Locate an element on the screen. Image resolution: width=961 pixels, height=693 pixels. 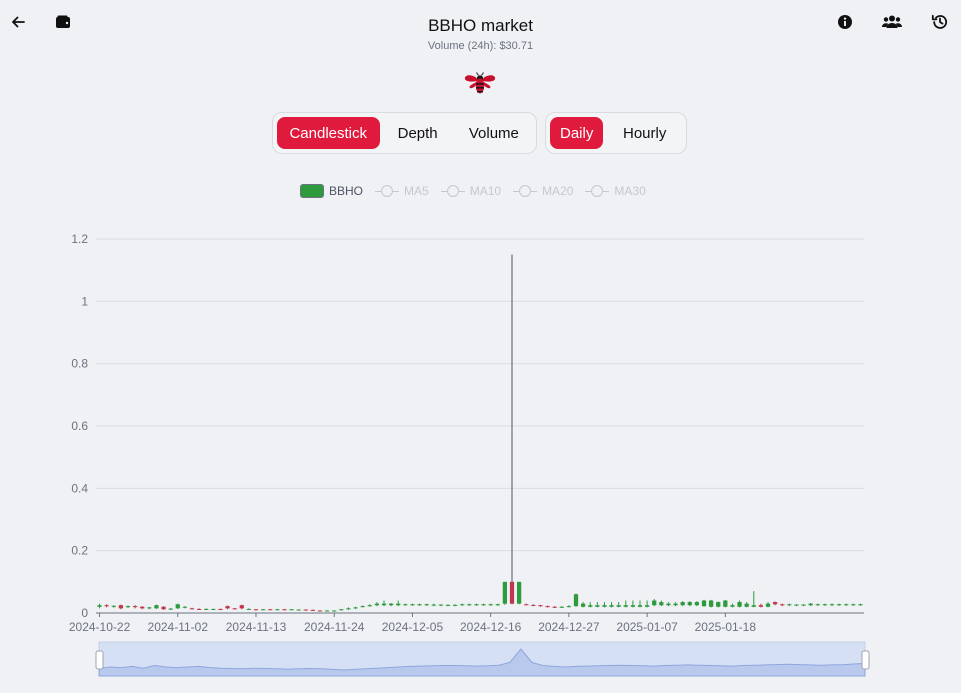
x-tick-label: 2025-01-07 is located at coordinates (647, 627).